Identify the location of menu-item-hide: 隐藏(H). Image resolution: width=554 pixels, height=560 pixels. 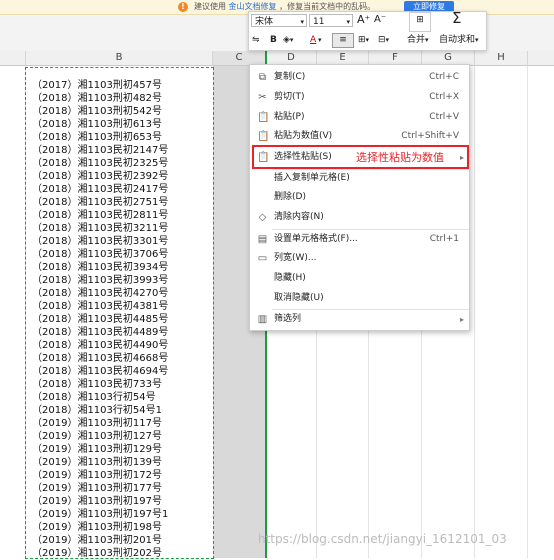
(359, 278).